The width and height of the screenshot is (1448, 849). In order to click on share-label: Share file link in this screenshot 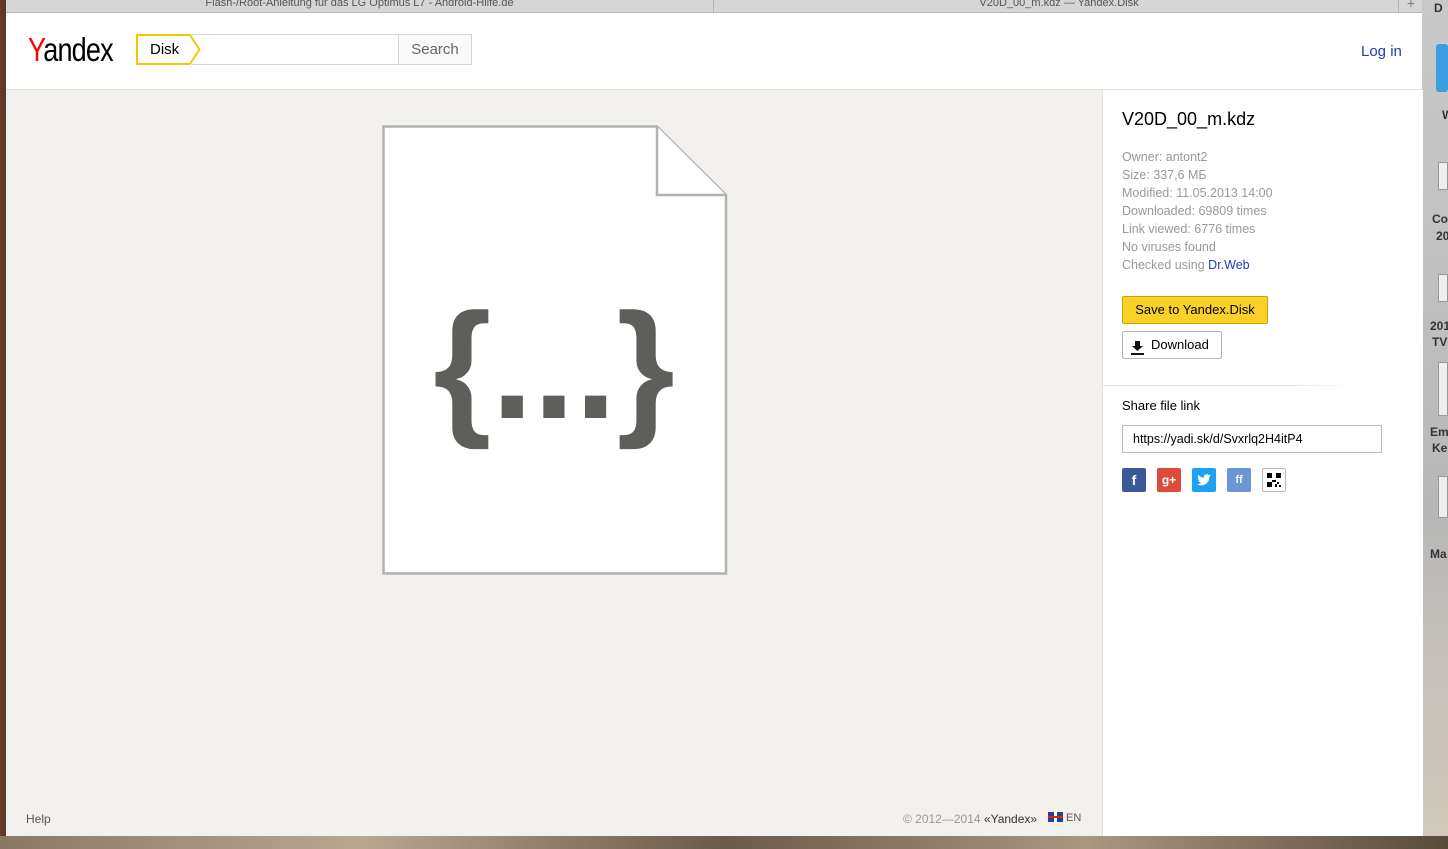, I will do `click(1161, 405)`.